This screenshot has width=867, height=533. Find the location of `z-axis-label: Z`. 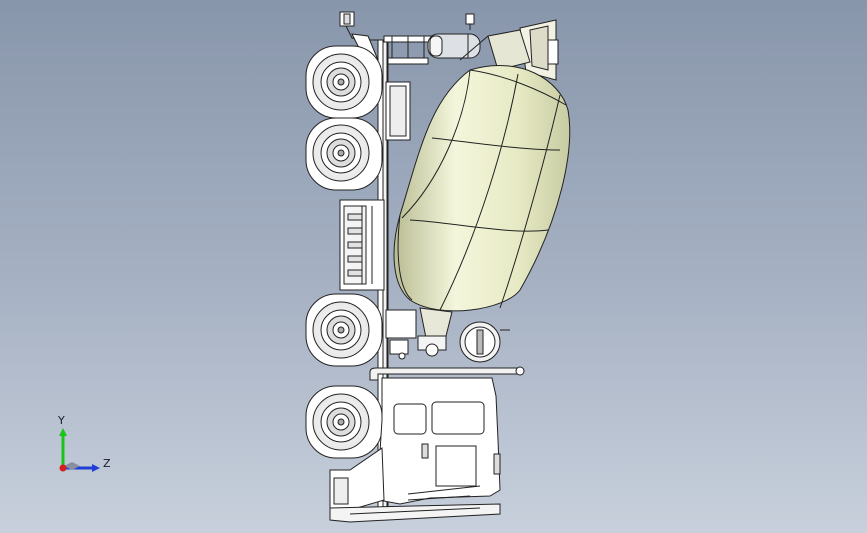

z-axis-label: Z is located at coordinates (107, 463).